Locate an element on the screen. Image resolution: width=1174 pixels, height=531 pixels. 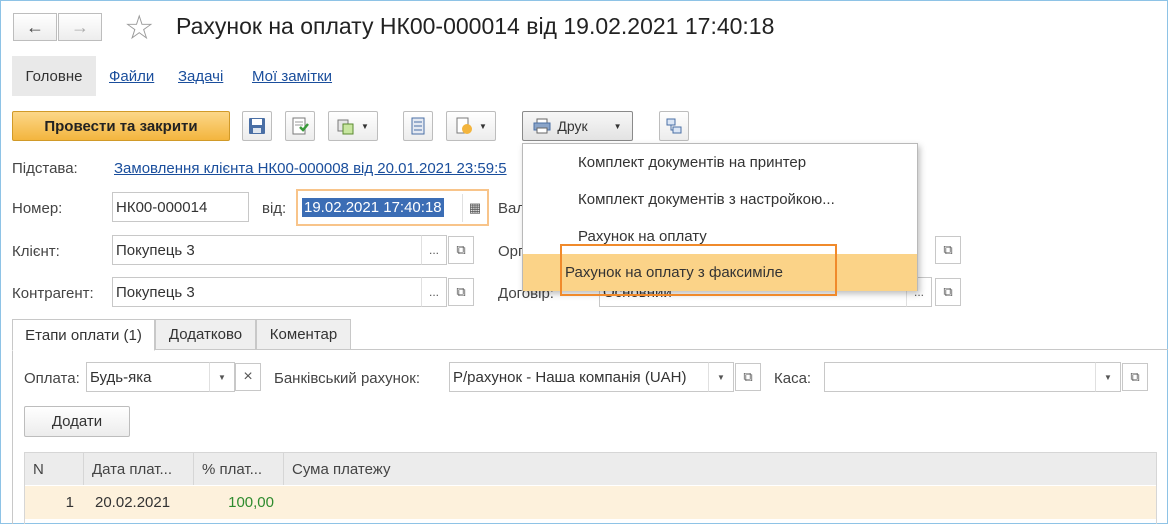
reports-button: ▼ is located at coordinates (471, 126).